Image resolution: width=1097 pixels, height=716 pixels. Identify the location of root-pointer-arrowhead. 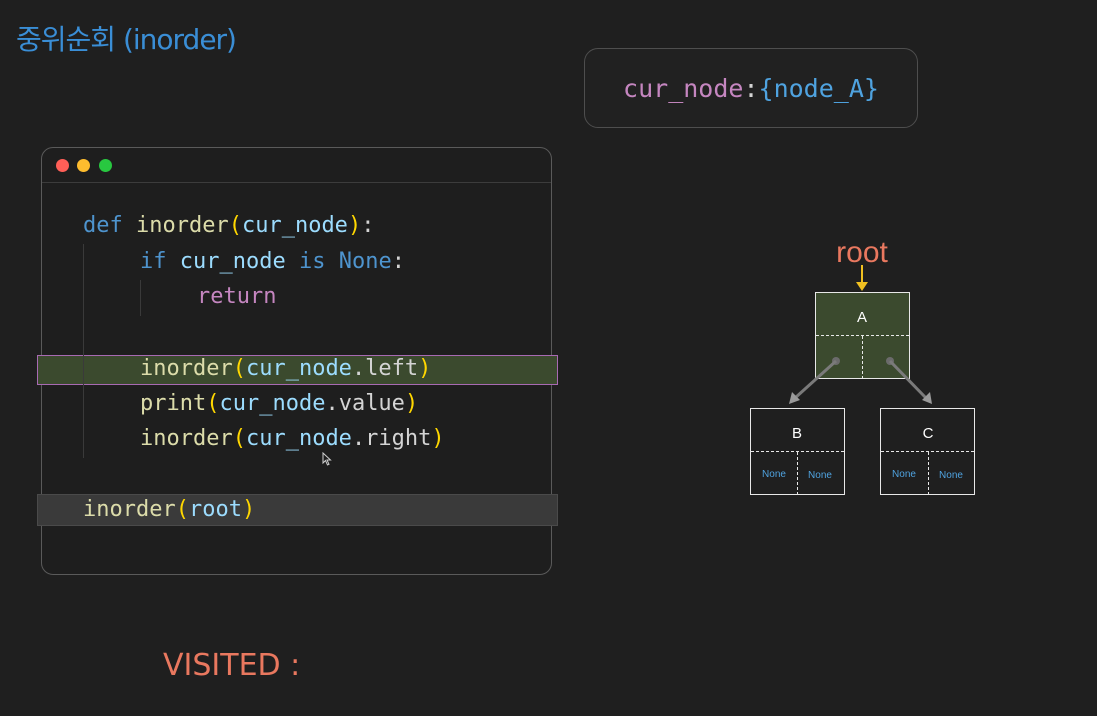
(862, 286).